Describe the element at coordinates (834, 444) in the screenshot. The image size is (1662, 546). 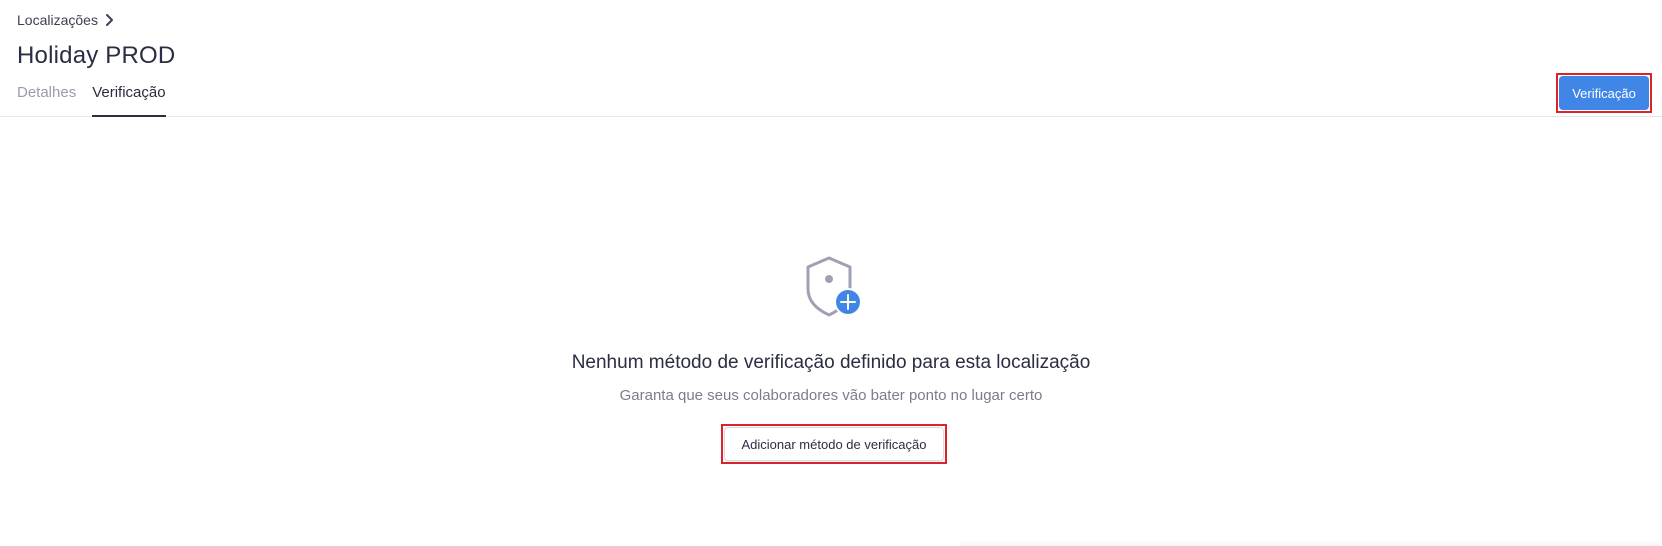
I see `add-verification-method-button: Adicionar método de verificação` at that location.